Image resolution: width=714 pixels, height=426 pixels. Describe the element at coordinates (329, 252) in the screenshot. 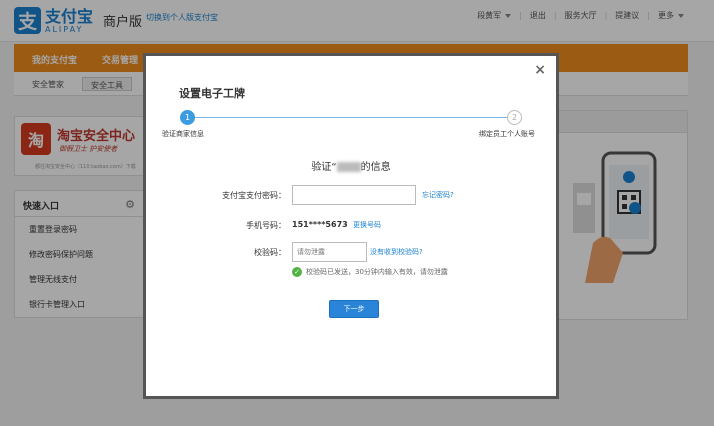

I see `verification-code-input` at that location.